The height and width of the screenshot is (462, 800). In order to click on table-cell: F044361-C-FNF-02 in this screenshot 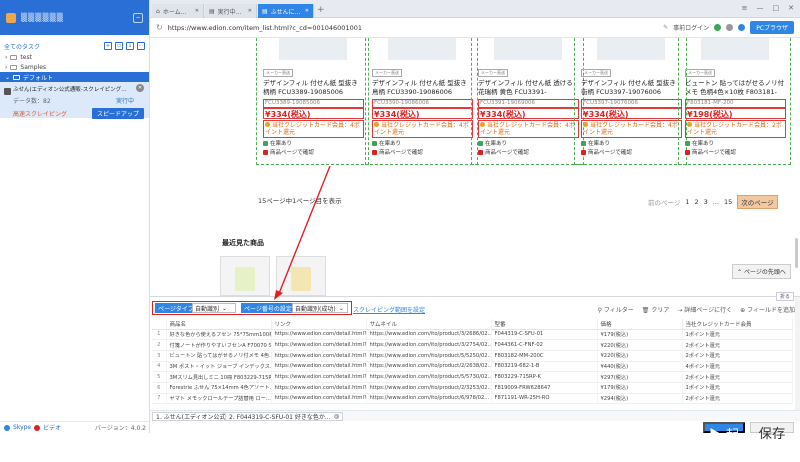, I will do `click(544, 345)`.